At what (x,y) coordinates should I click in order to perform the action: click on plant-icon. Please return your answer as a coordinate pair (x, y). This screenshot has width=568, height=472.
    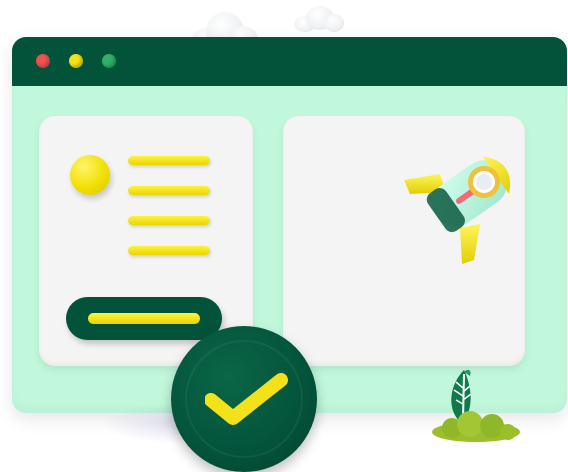
    Looking at the image, I should click on (476, 405).